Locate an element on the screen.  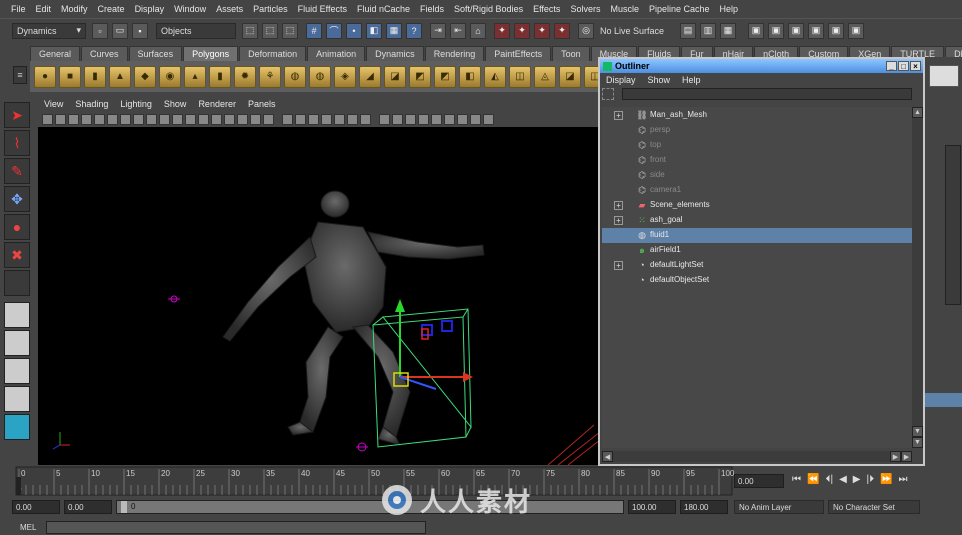
channel-scroll is located at coordinates (953, 225).